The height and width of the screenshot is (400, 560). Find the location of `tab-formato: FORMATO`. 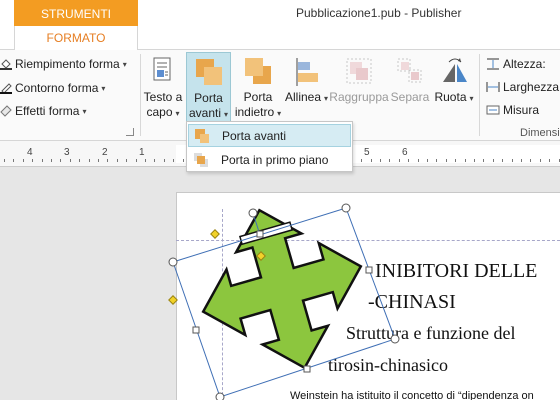

tab-formato: FORMATO is located at coordinates (76, 38).